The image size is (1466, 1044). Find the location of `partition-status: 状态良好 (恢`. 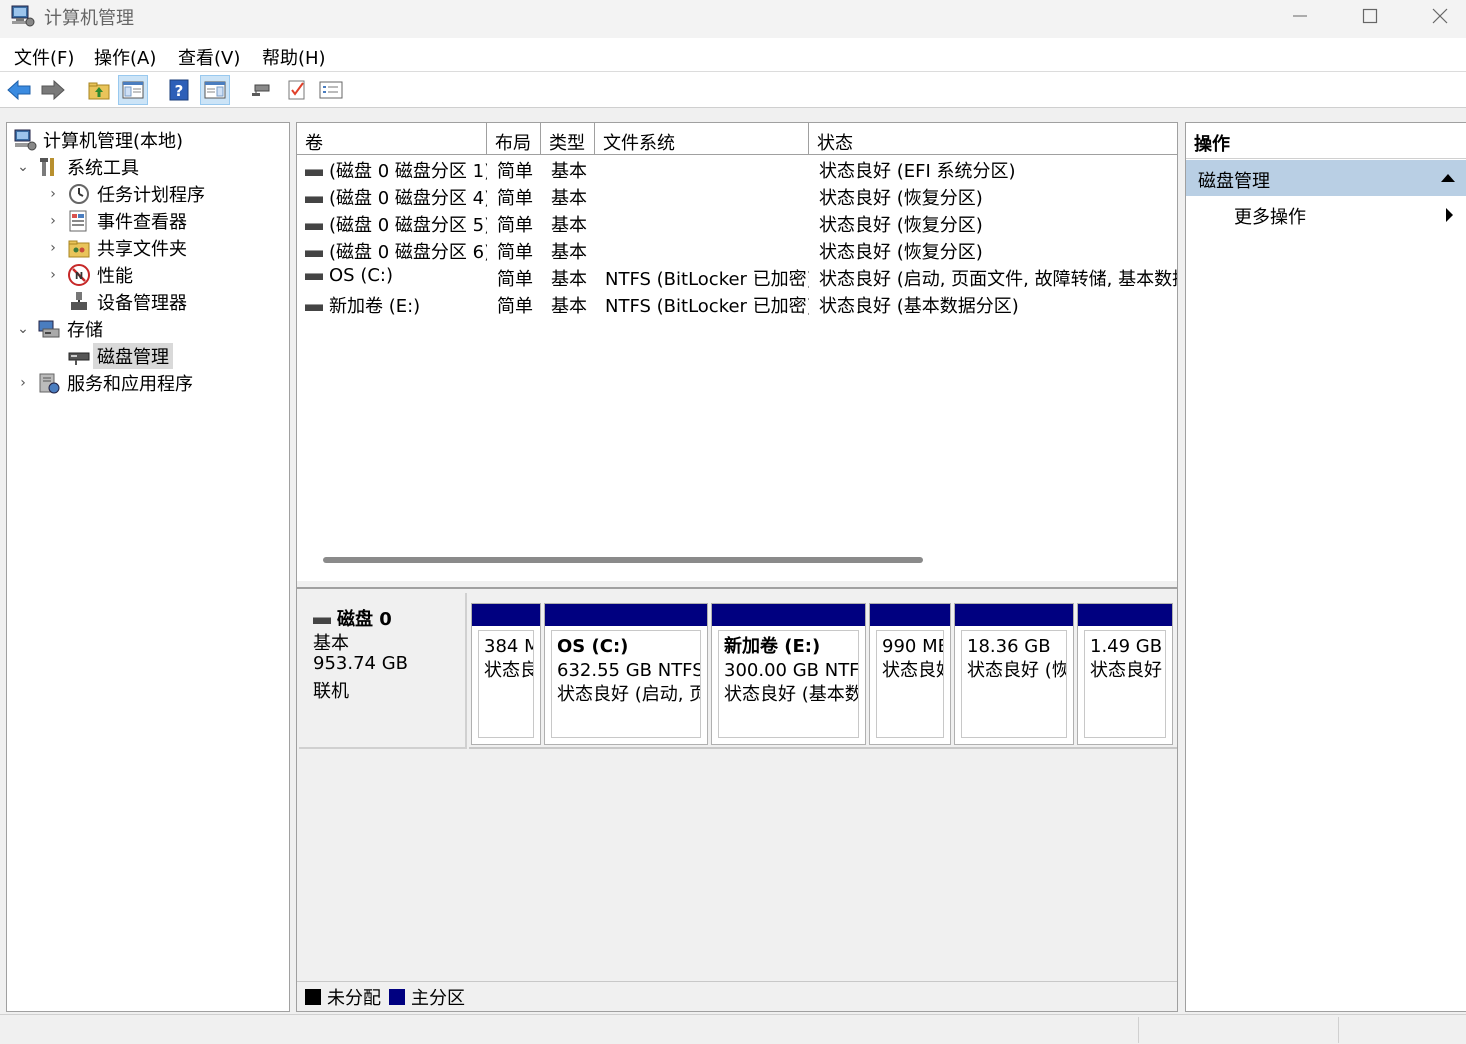

partition-status: 状态良好 (恢 is located at coordinates (1017, 670).